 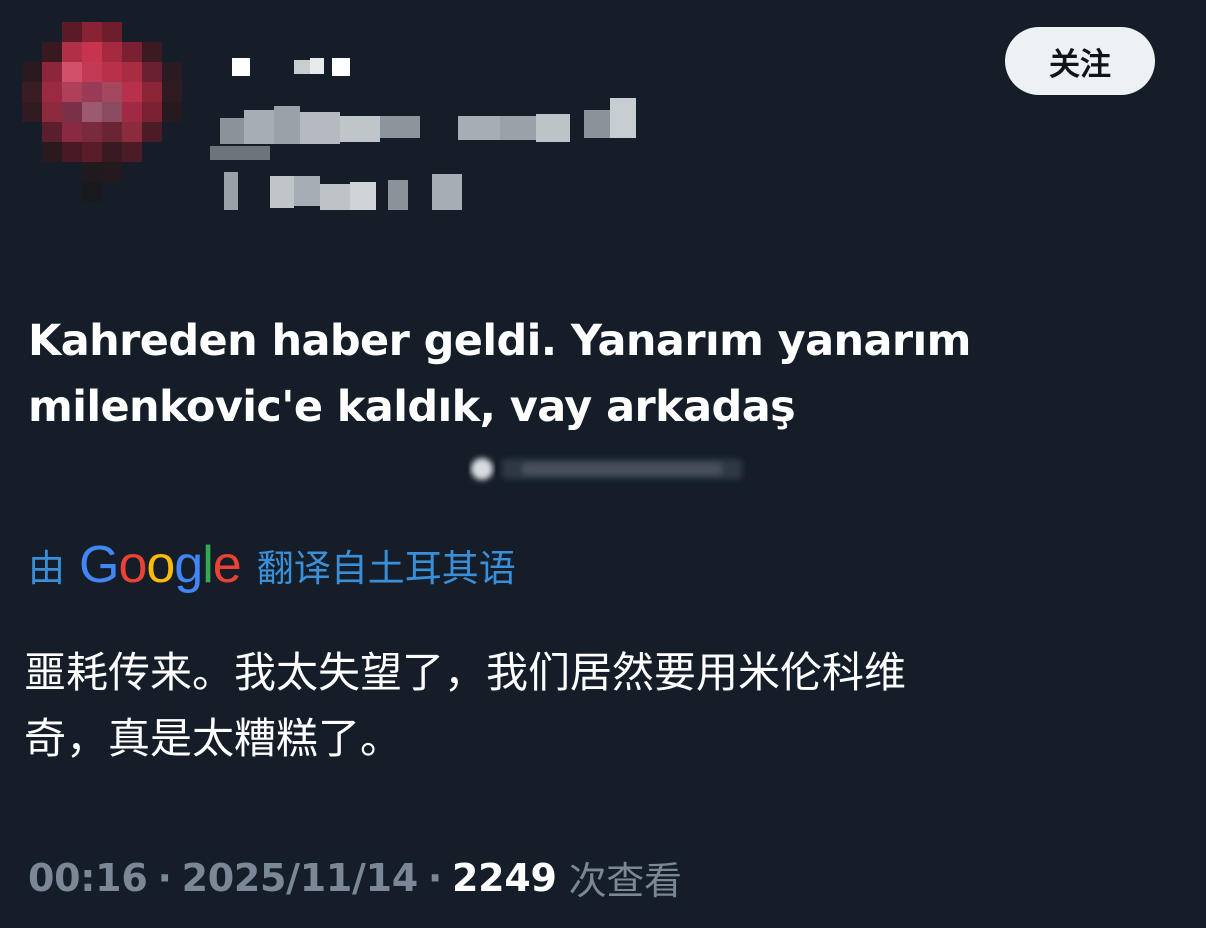 I want to click on google-logo: G o o g l e, so click(x=160, y=565).